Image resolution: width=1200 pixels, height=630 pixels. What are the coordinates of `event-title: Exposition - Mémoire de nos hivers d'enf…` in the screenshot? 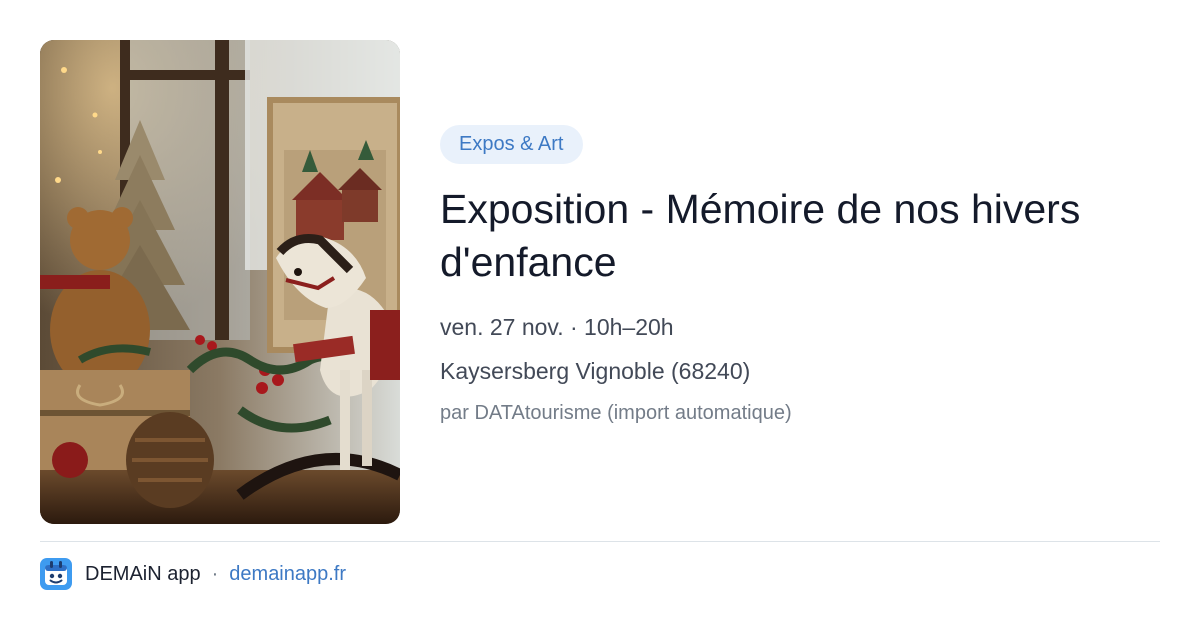 It's located at (760, 235).